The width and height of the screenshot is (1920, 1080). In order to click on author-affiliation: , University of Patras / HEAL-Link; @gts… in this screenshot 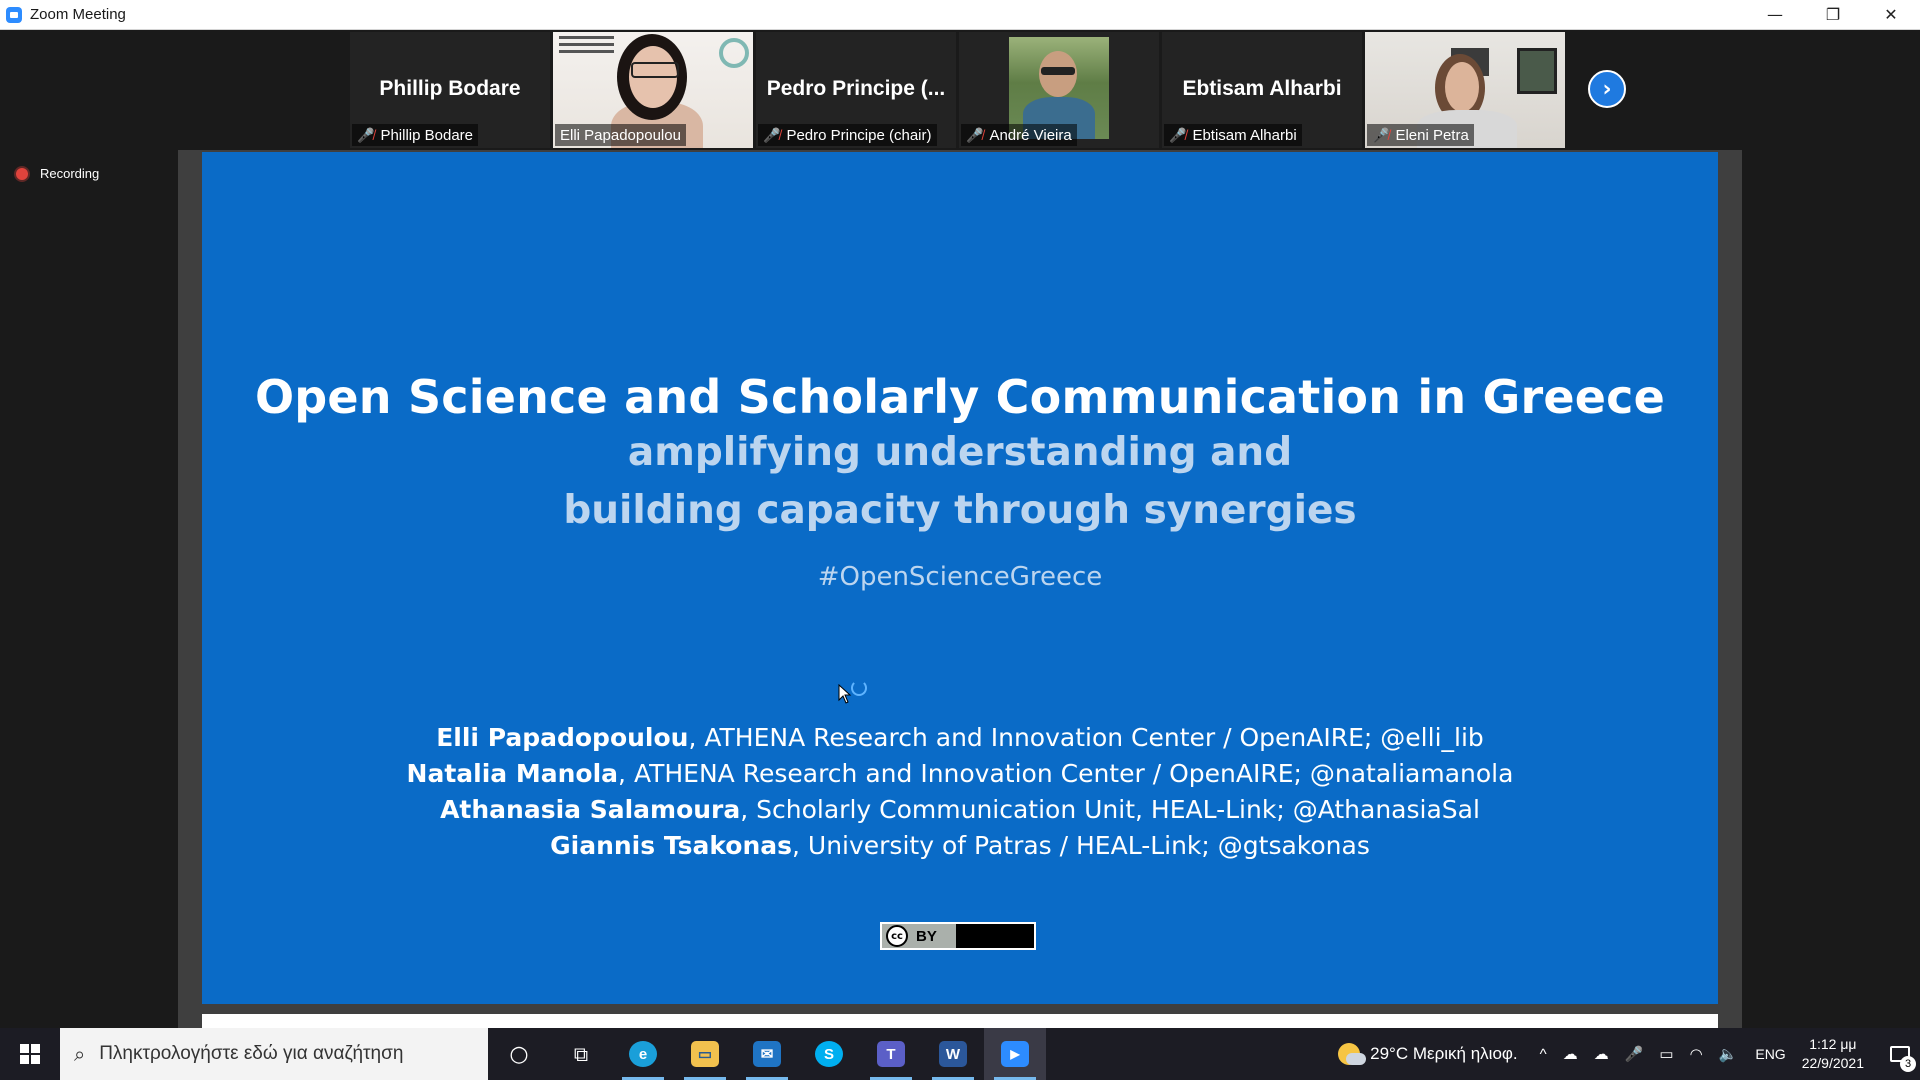, I will do `click(1081, 845)`.